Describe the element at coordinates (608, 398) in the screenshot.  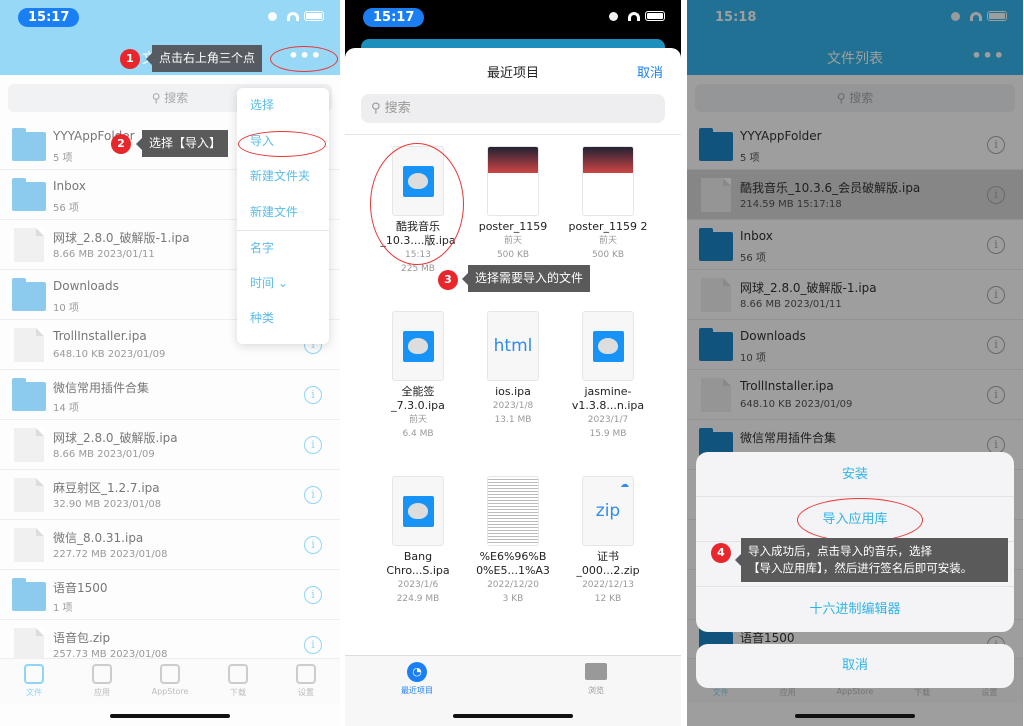
I see `file-name: jasmine- v1.3.8...n.ipa` at that location.